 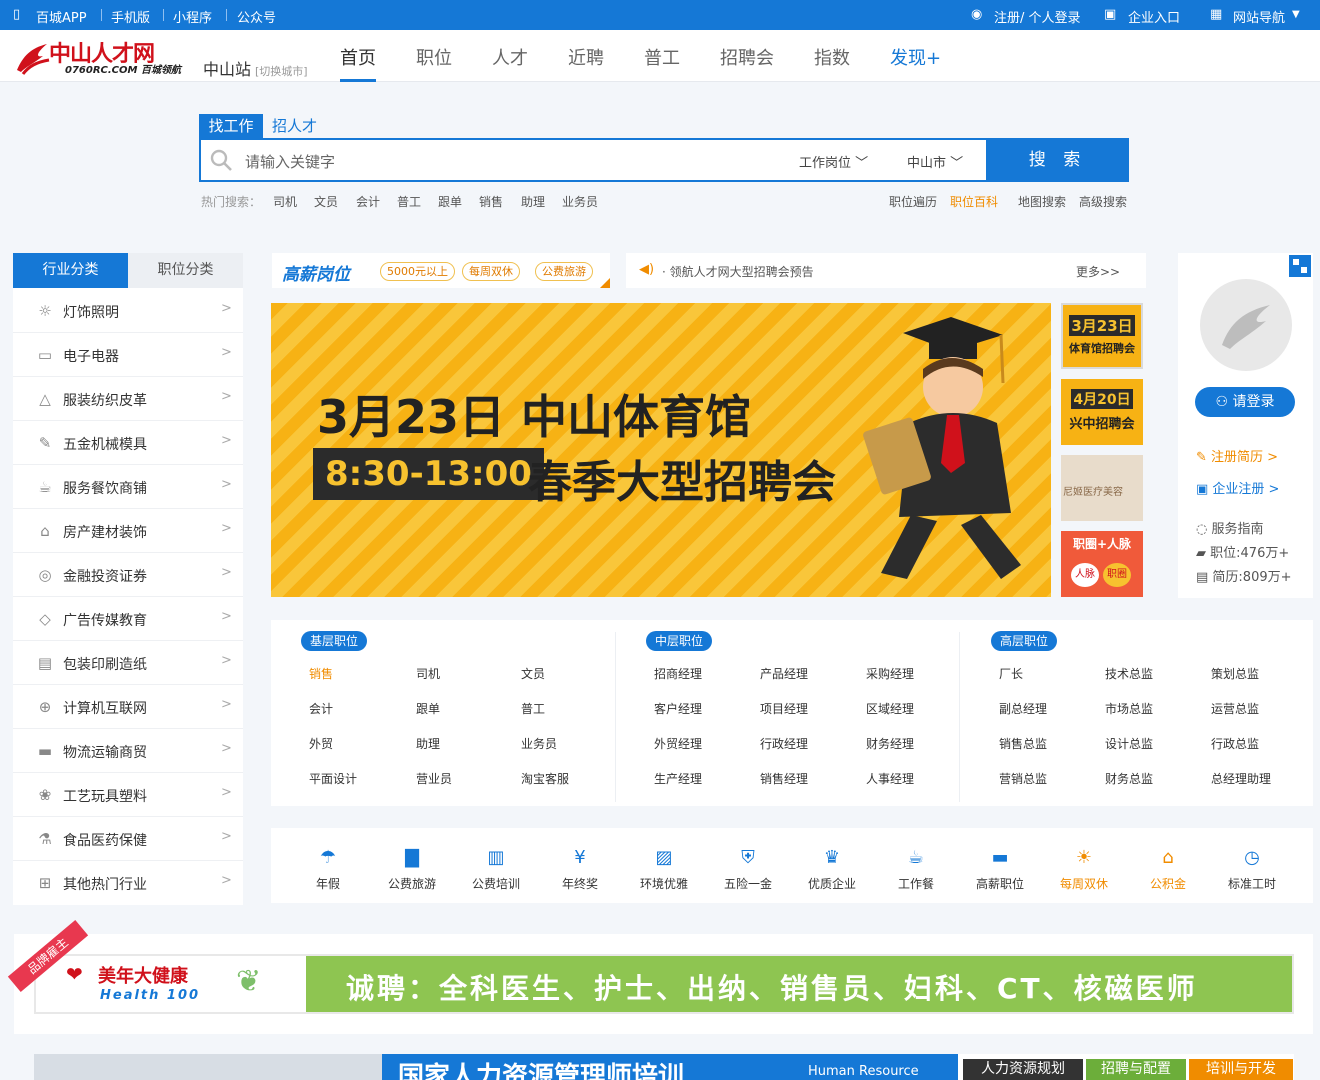 What do you see at coordinates (491, 201) in the screenshot?
I see `hot-search-item: 销售` at bounding box center [491, 201].